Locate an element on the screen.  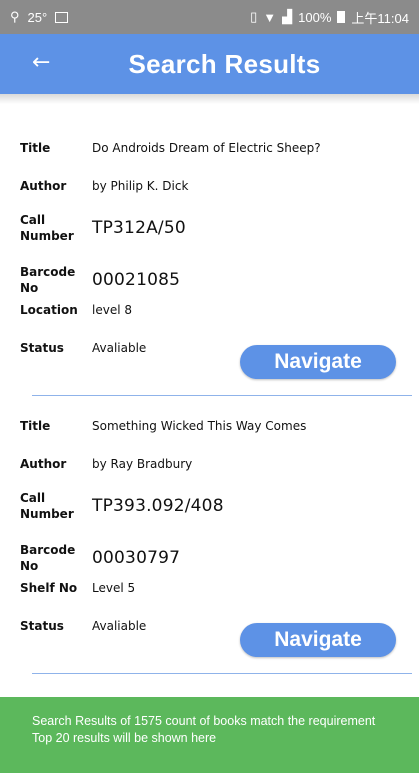
call-number: TP312A/50 is located at coordinates (139, 228).